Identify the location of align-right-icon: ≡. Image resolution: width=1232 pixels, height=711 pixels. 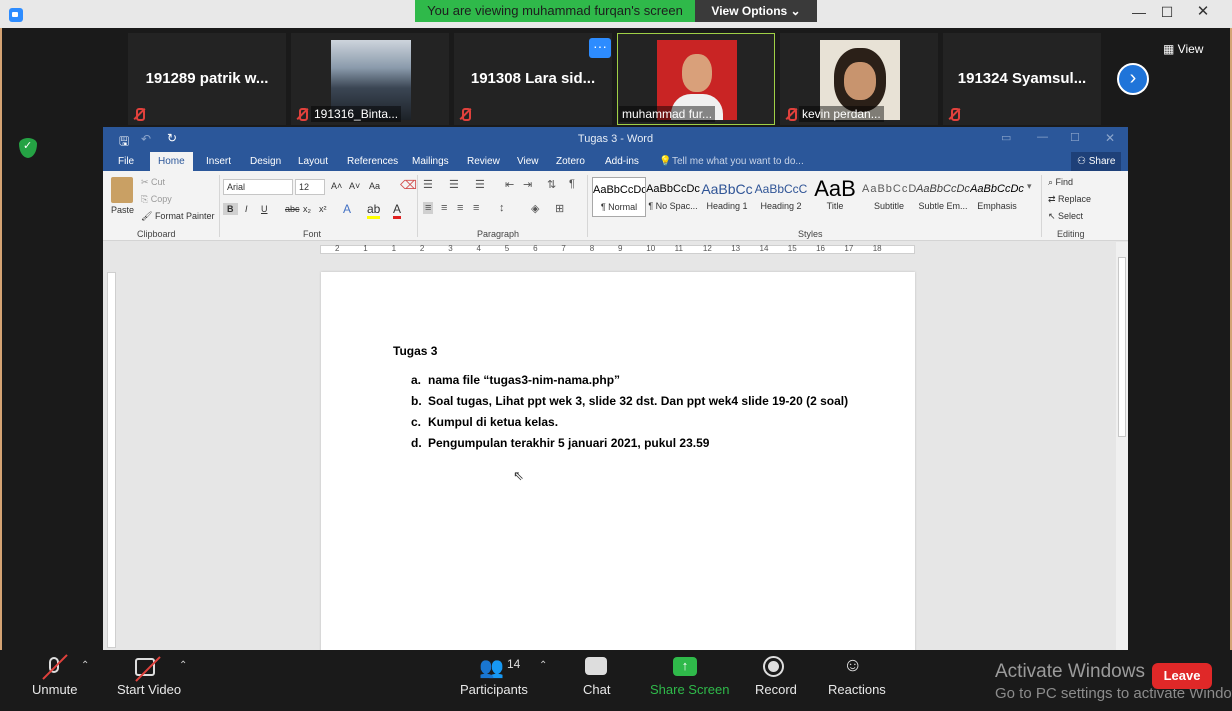
(460, 208).